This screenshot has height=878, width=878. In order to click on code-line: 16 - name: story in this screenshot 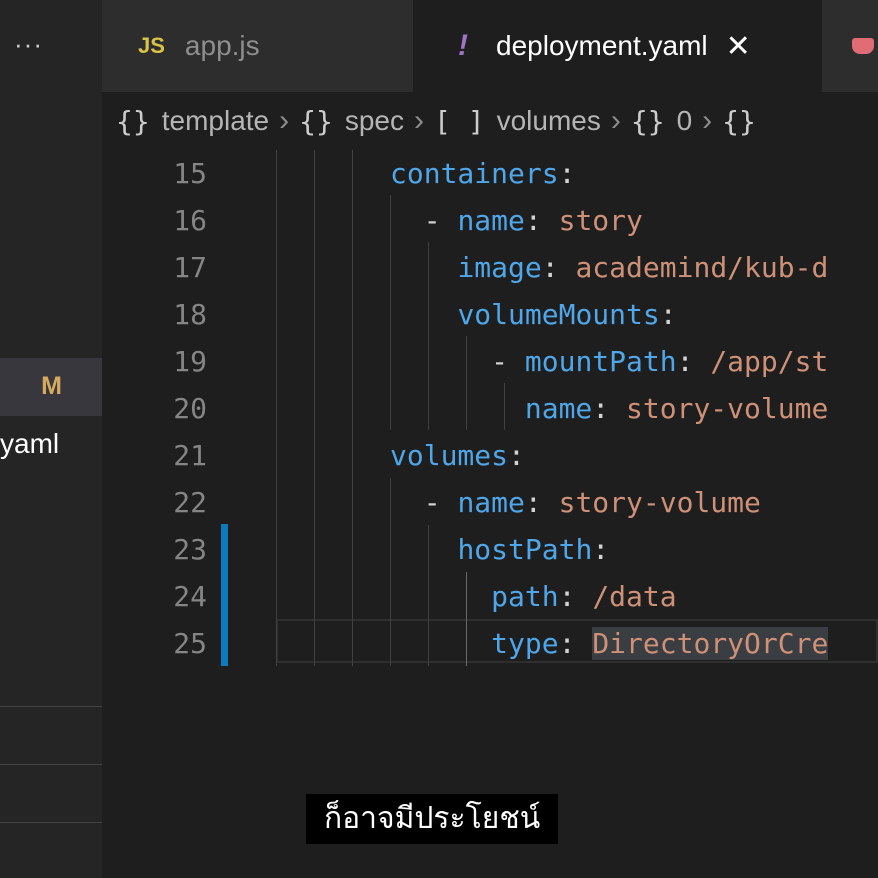, I will do `click(490, 220)`.